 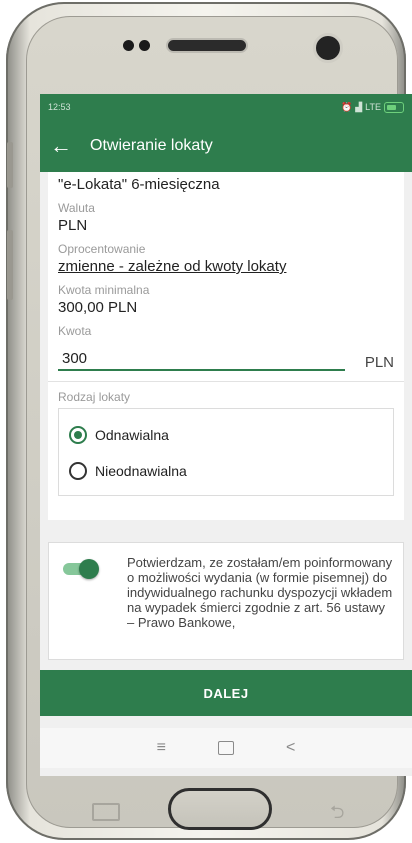 I want to click on battery-icon, so click(x=394, y=107).